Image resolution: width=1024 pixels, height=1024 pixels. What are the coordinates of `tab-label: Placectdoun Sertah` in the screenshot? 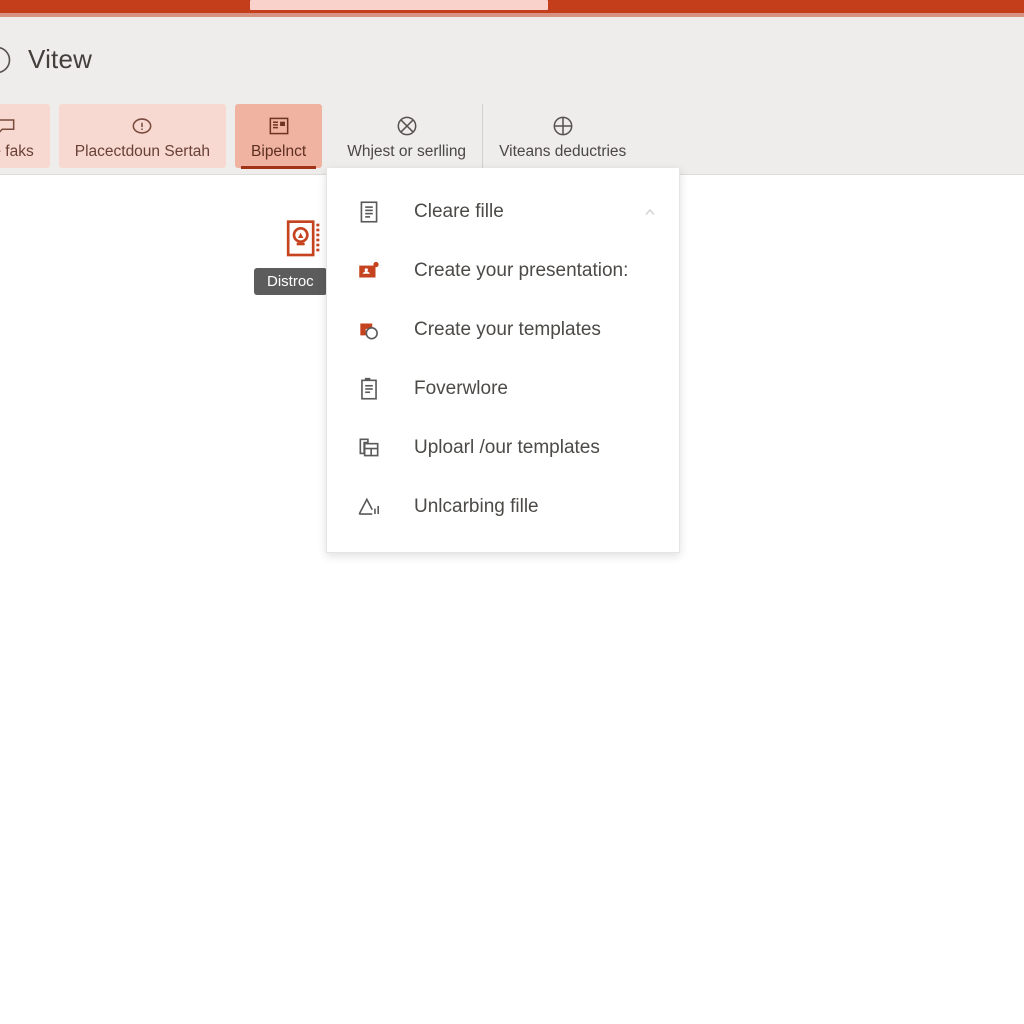 It's located at (142, 151).